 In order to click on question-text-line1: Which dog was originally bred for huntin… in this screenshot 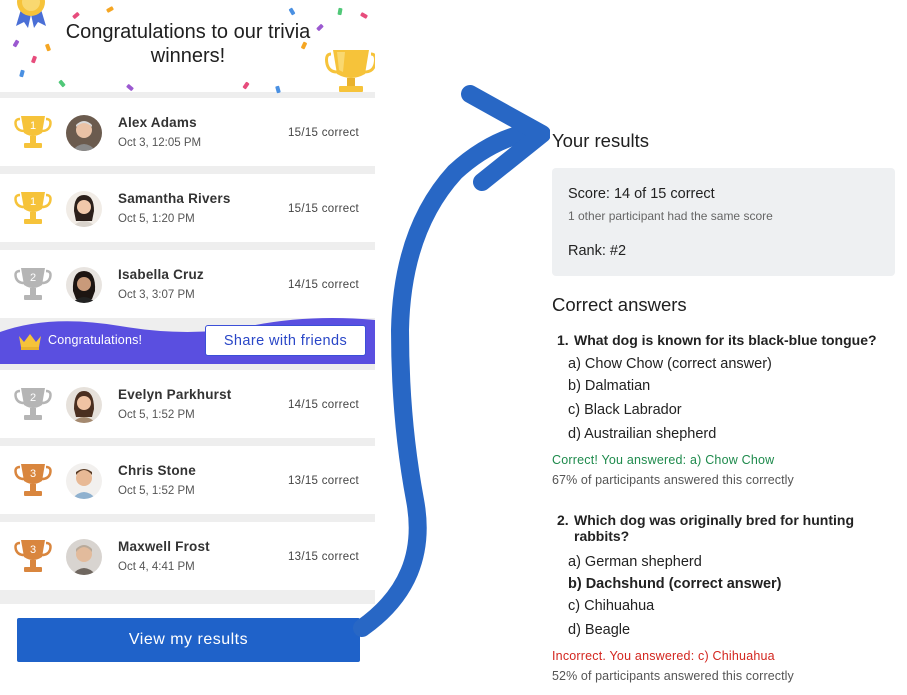, I will do `click(714, 520)`.